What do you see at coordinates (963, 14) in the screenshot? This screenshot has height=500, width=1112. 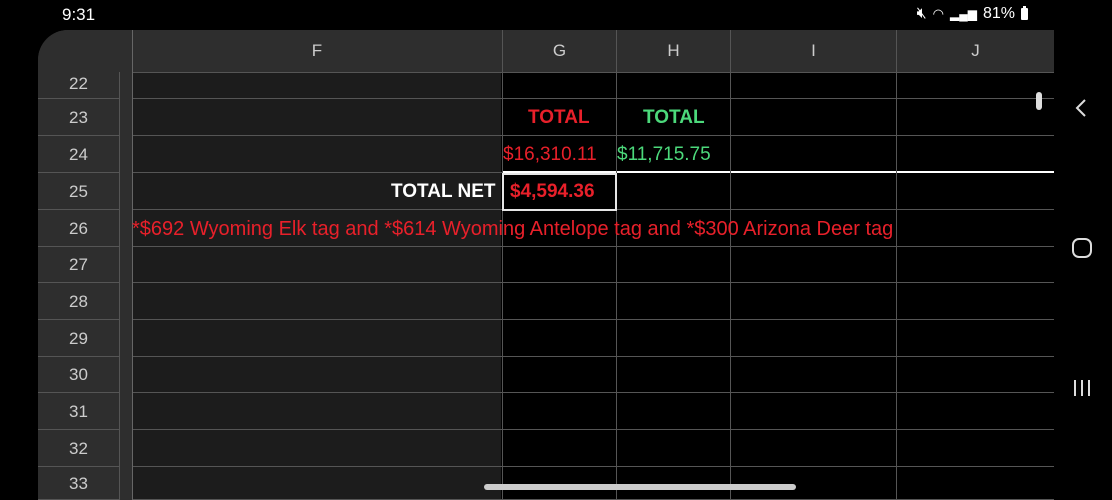 I see `signal-icon: ▂▄▆` at bounding box center [963, 14].